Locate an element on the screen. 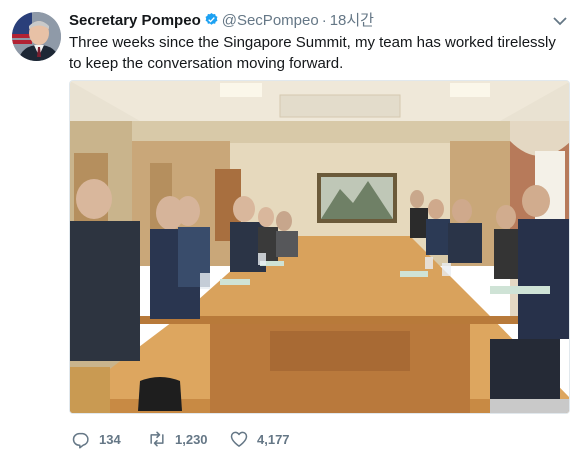 The image size is (580, 458). like-count: 4,177 is located at coordinates (273, 439).